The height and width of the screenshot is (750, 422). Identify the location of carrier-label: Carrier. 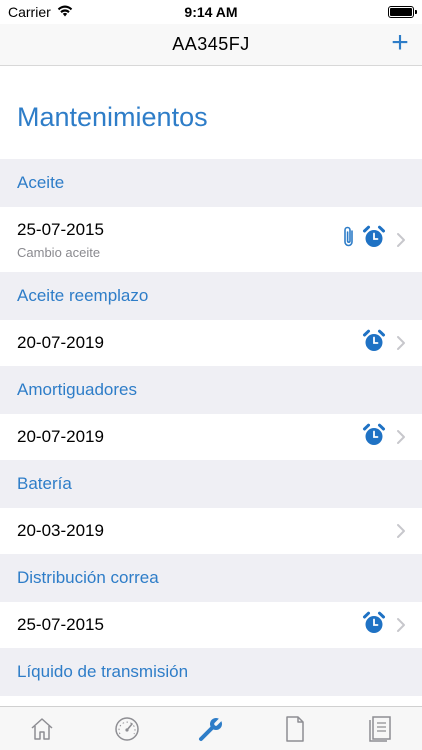
(29, 12).